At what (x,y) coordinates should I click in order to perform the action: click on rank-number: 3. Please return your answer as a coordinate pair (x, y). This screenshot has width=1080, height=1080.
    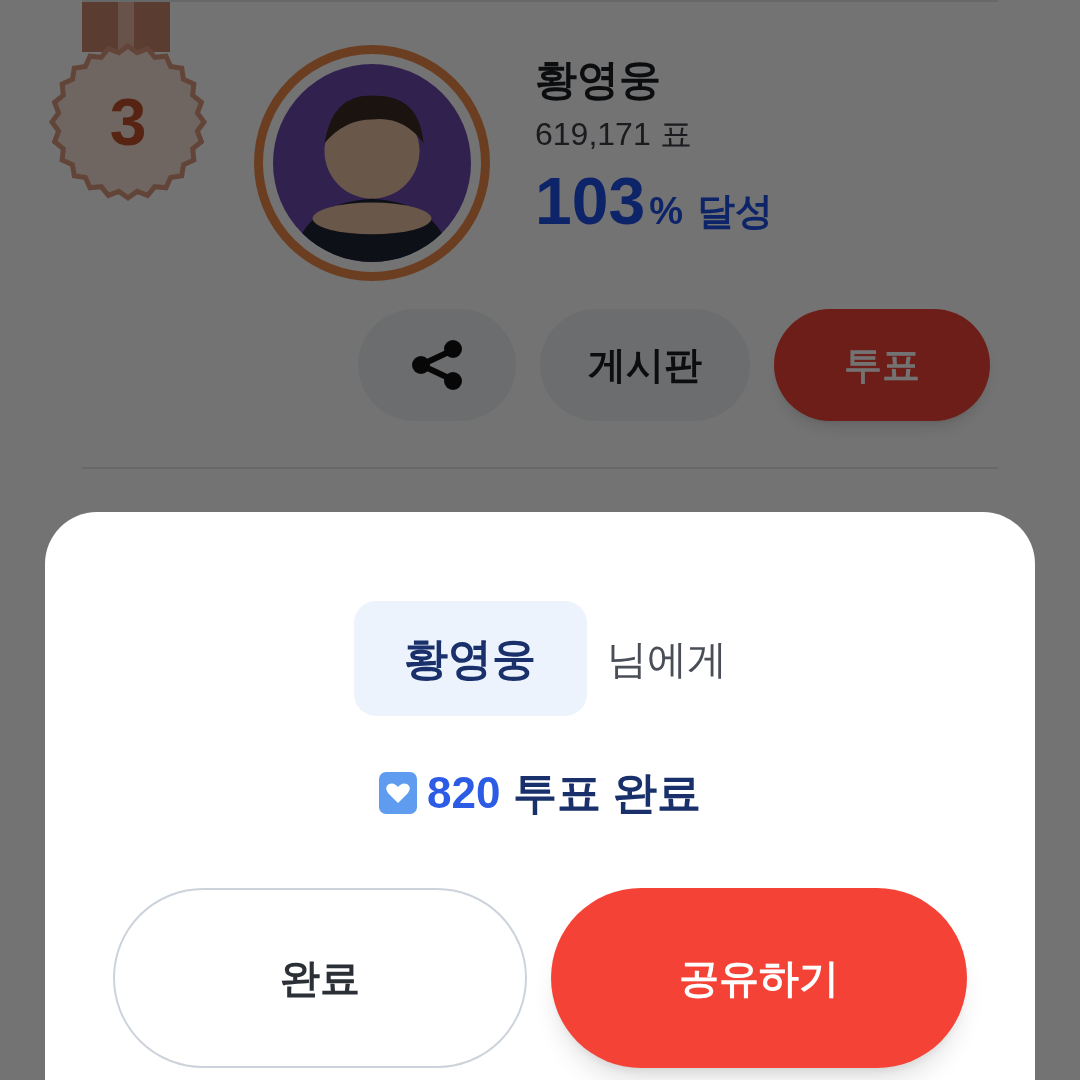
    Looking at the image, I should click on (128, 122).